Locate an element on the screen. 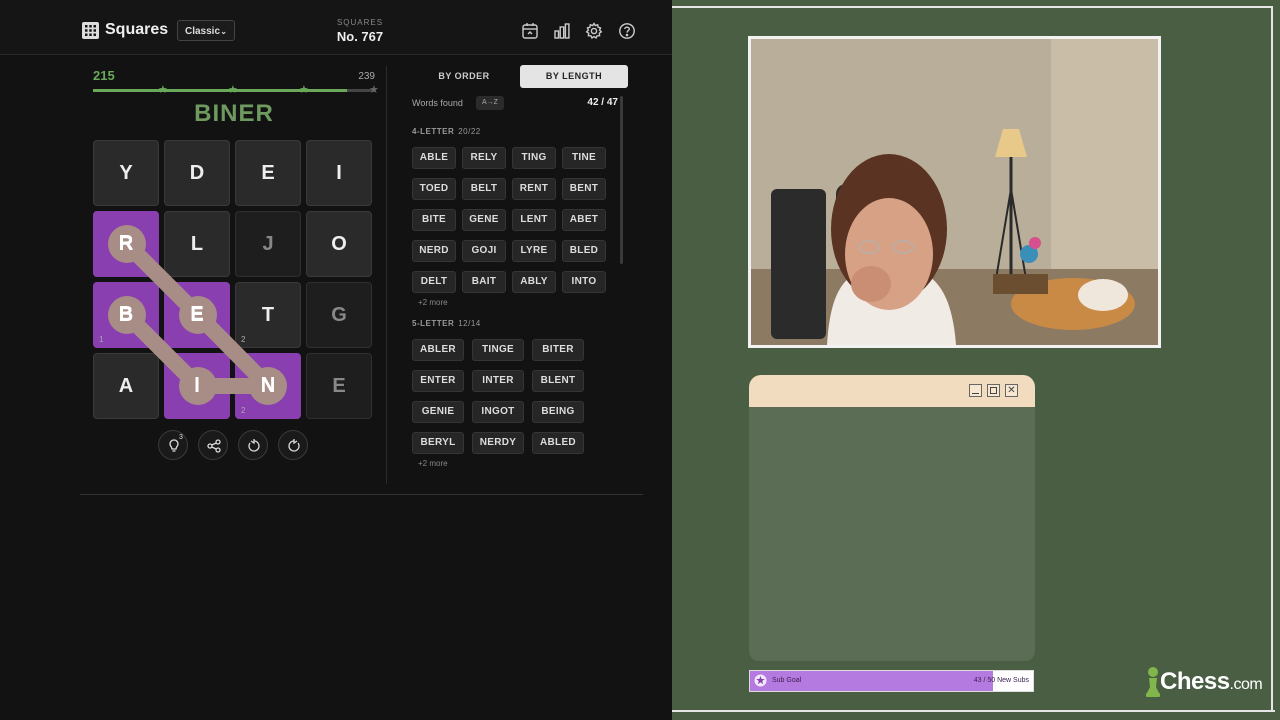 This screenshot has height=720, width=1280. board-tile: T2 is located at coordinates (268, 315).